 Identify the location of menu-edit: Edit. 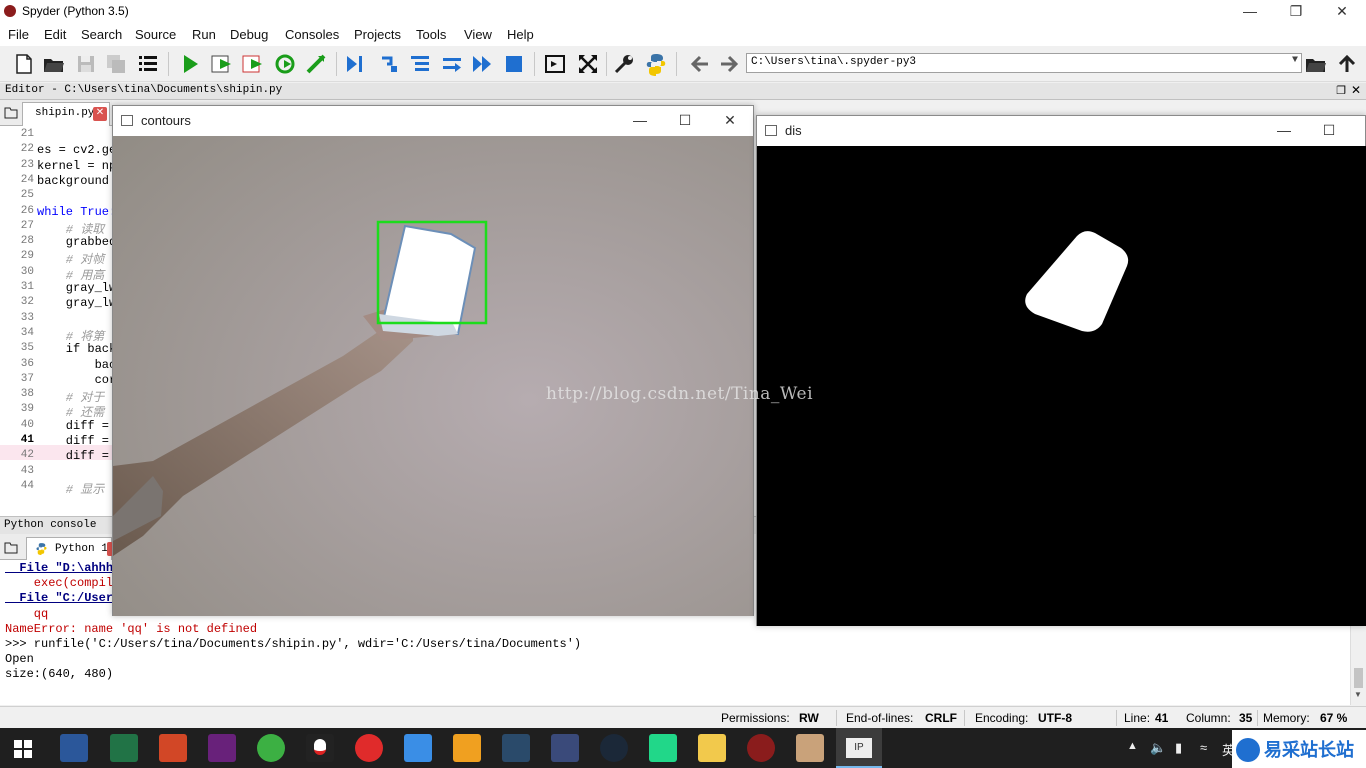
(55, 34).